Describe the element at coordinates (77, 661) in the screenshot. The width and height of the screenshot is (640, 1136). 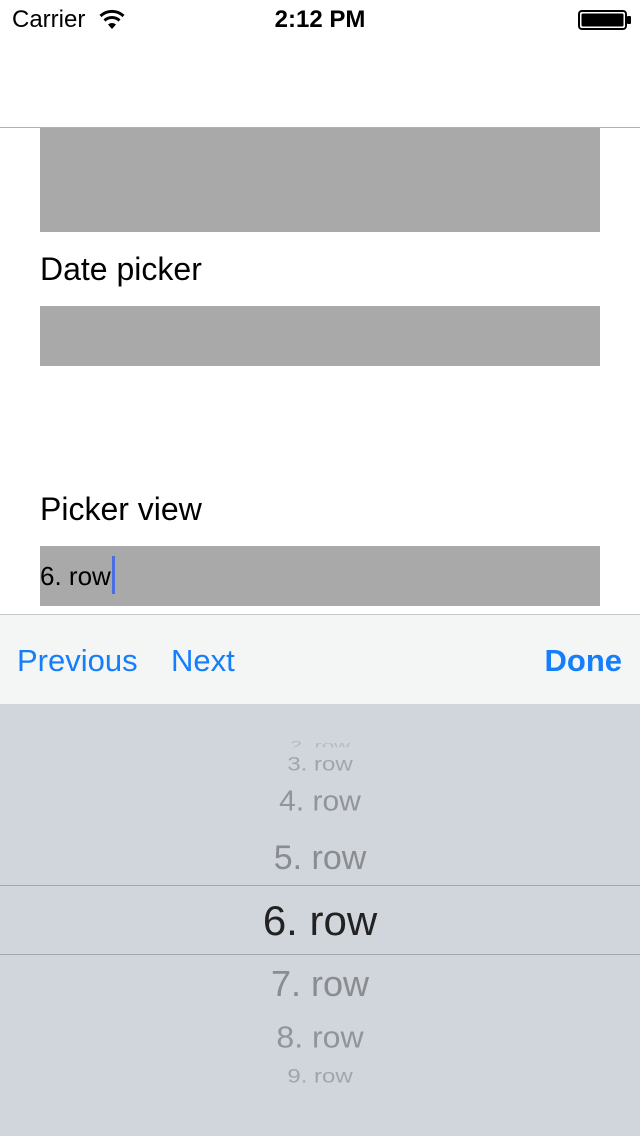
I see `previous-button: Previous` at that location.